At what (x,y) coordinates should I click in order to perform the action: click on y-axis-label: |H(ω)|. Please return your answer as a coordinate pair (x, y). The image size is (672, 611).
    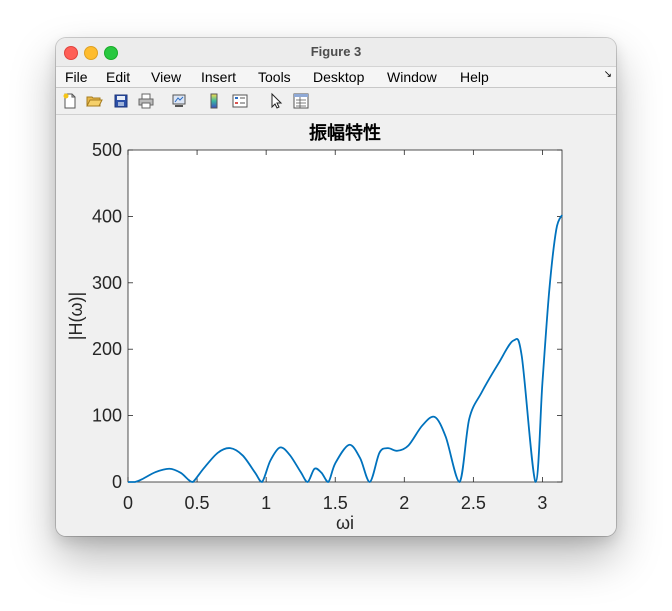
    Looking at the image, I should click on (76, 316).